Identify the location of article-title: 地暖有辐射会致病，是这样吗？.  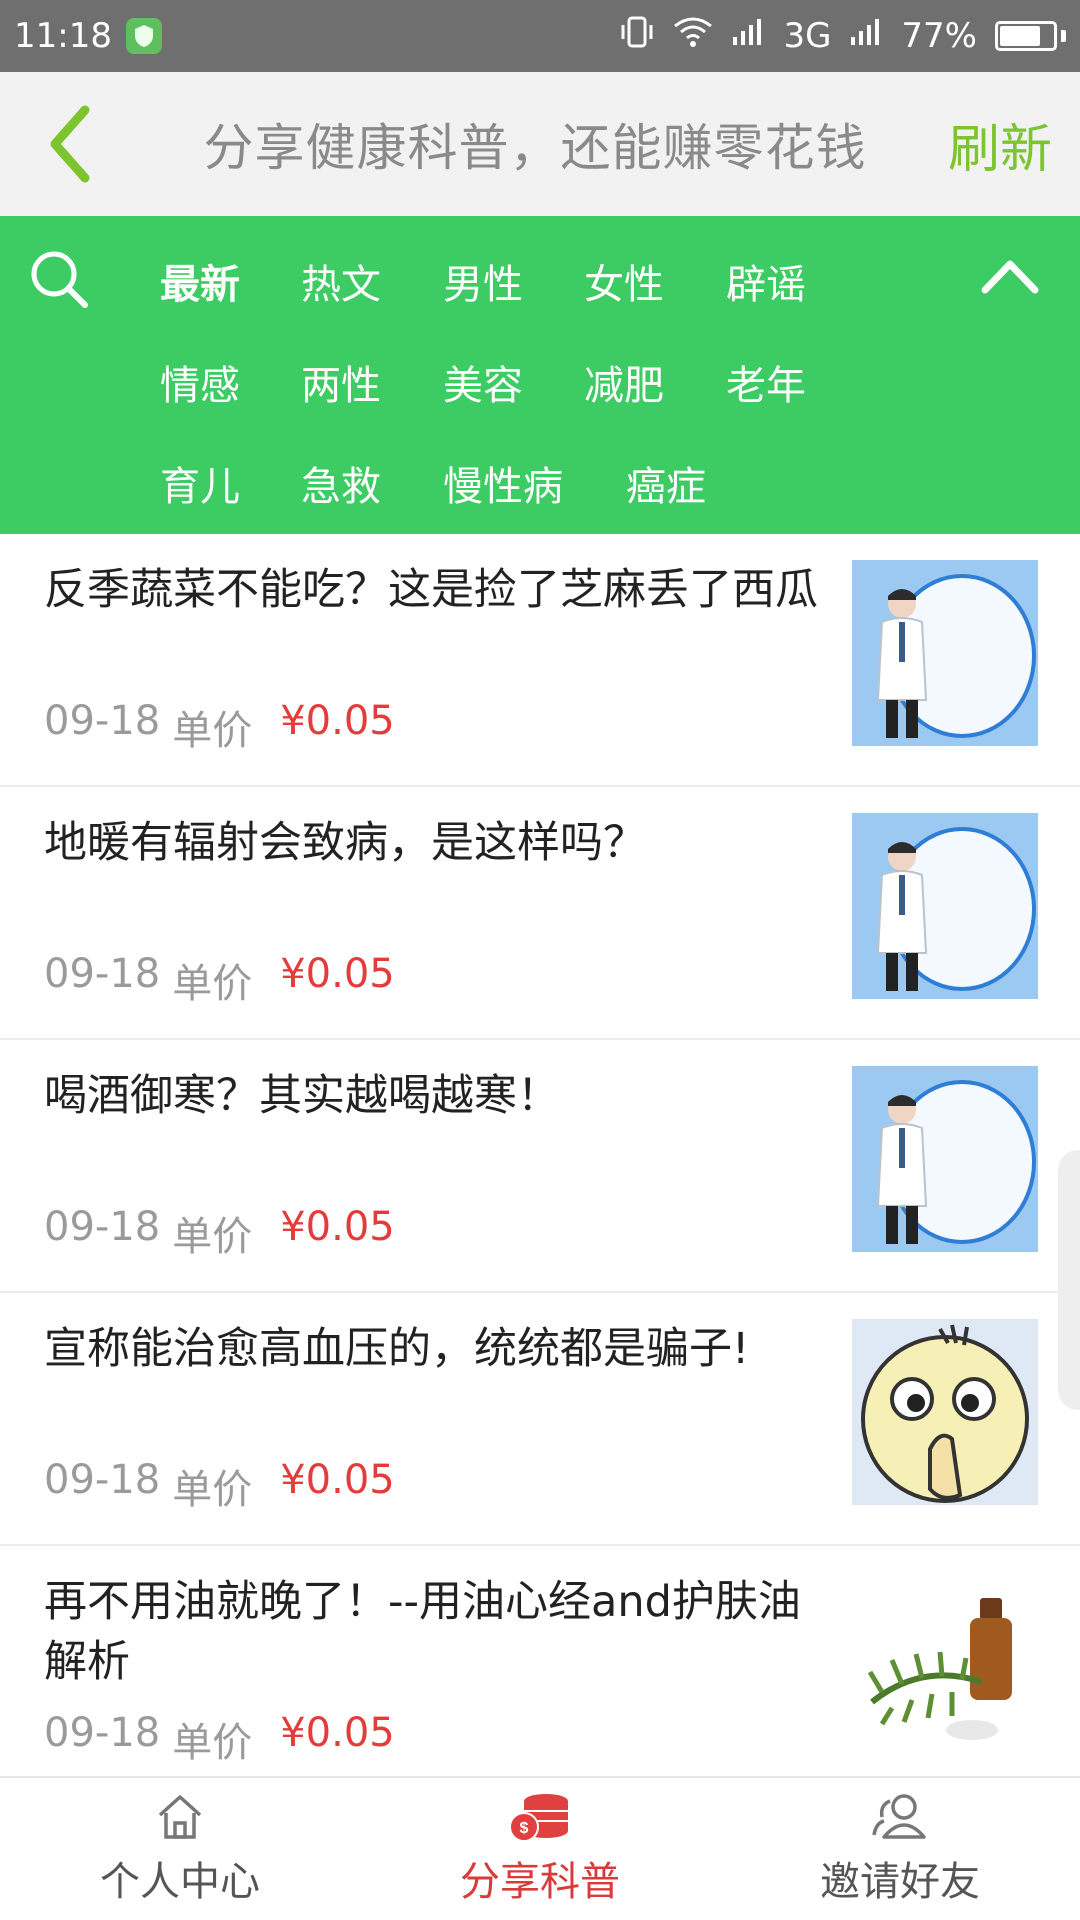
(345, 843).